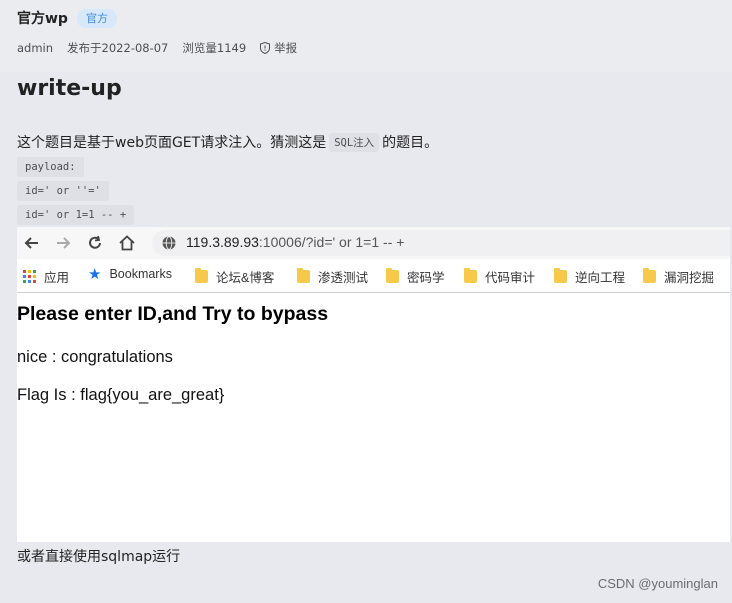 Image resolution: width=732 pixels, height=603 pixels. I want to click on code-line-payload: payload:, so click(50, 167).